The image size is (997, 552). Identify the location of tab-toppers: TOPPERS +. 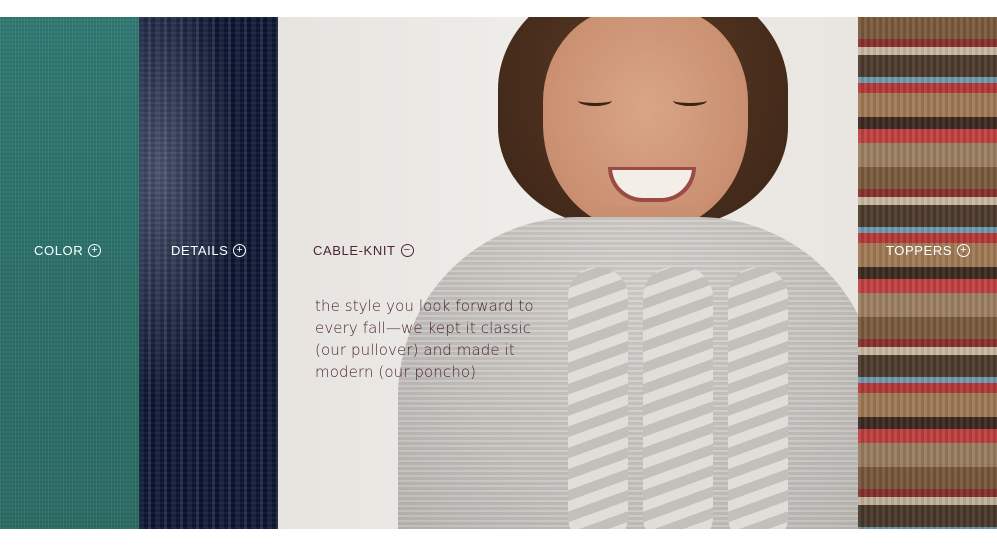
(928, 250).